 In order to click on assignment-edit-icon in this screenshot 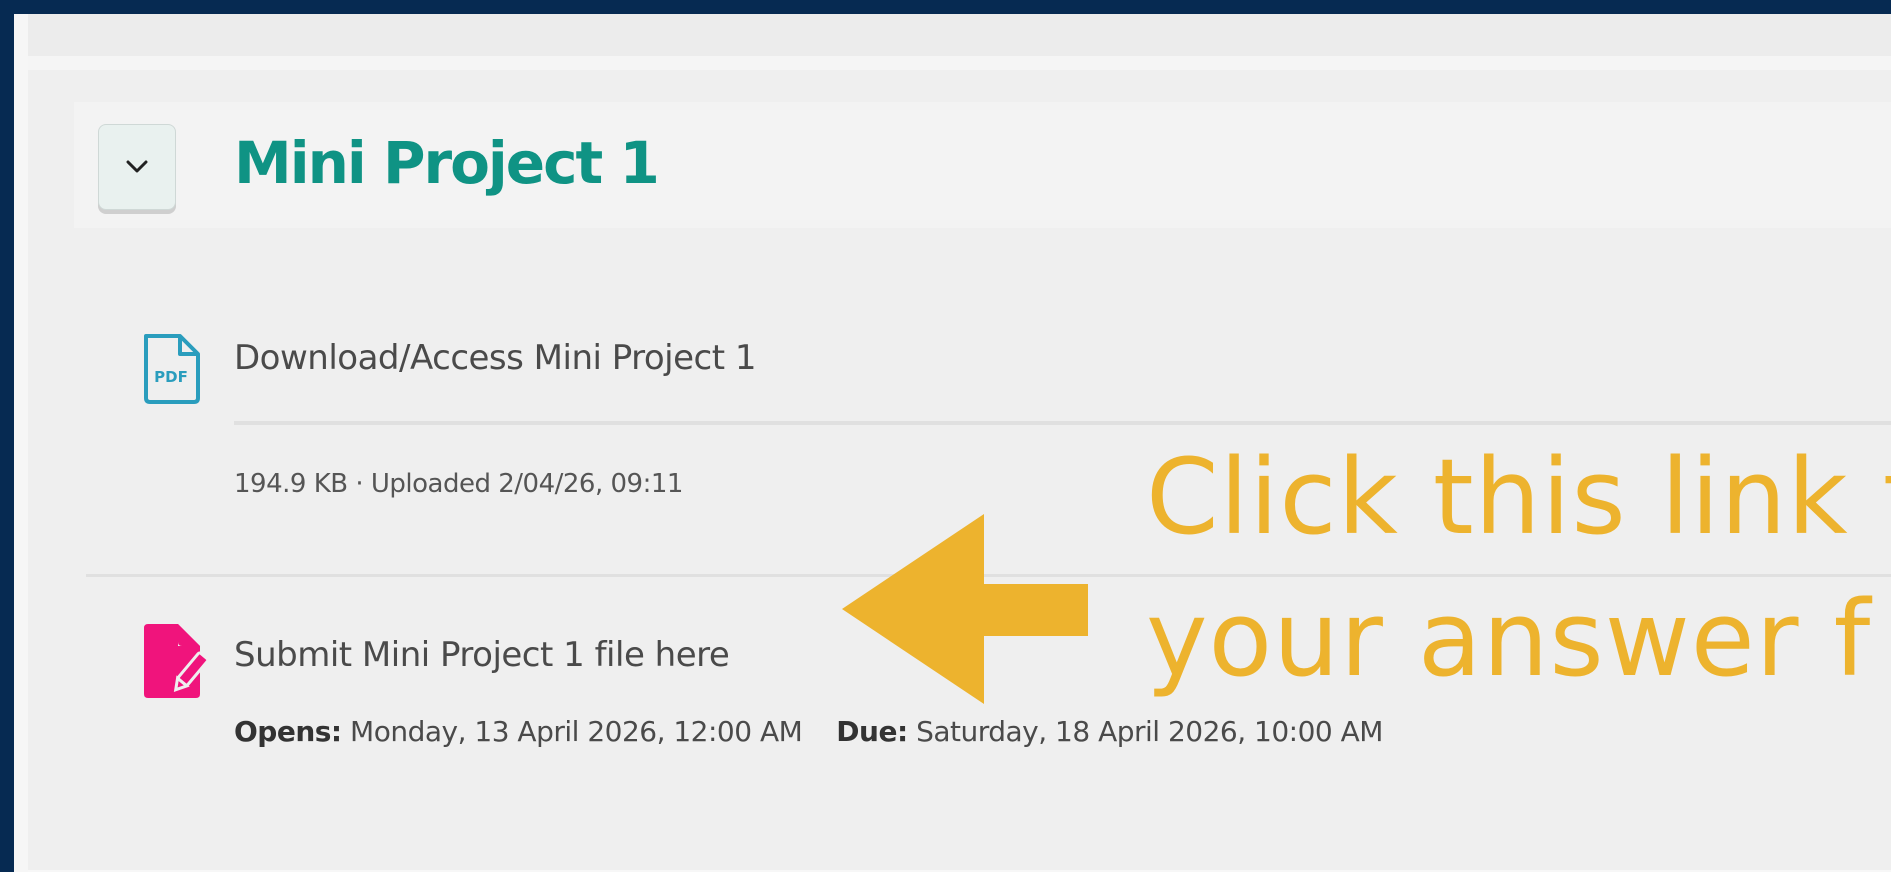, I will do `click(177, 661)`.